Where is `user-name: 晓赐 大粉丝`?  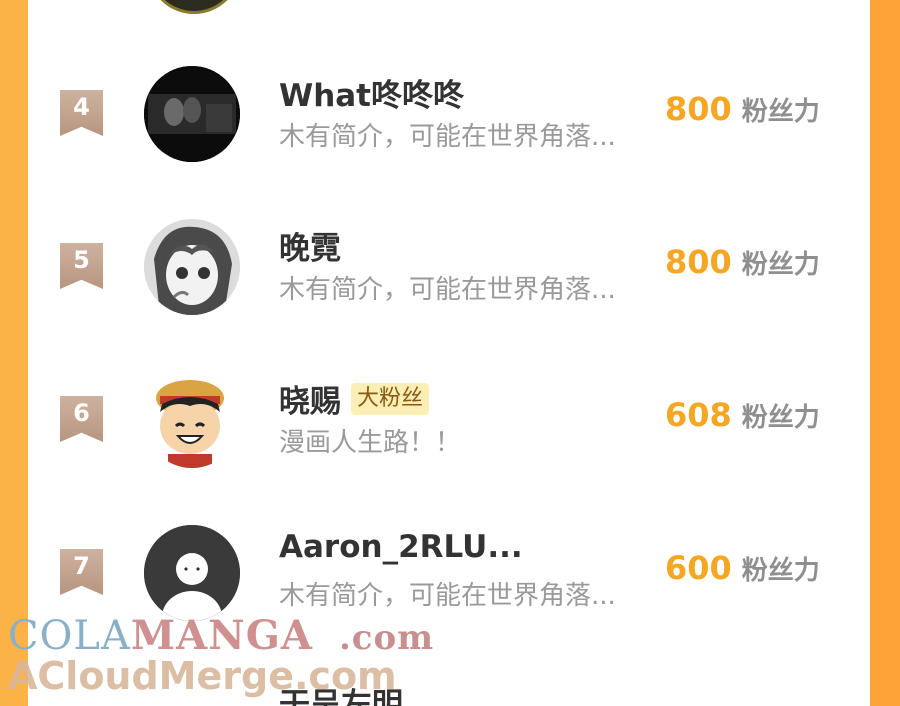
user-name: 晓赐 大粉丝 is located at coordinates (354, 398).